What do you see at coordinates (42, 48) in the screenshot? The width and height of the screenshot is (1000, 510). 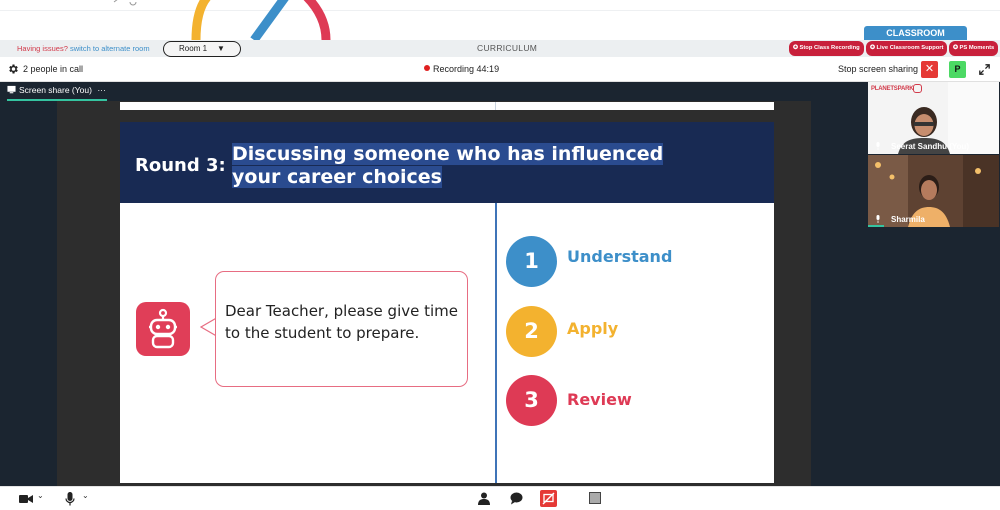 I see `issues-text: Having issues?` at bounding box center [42, 48].